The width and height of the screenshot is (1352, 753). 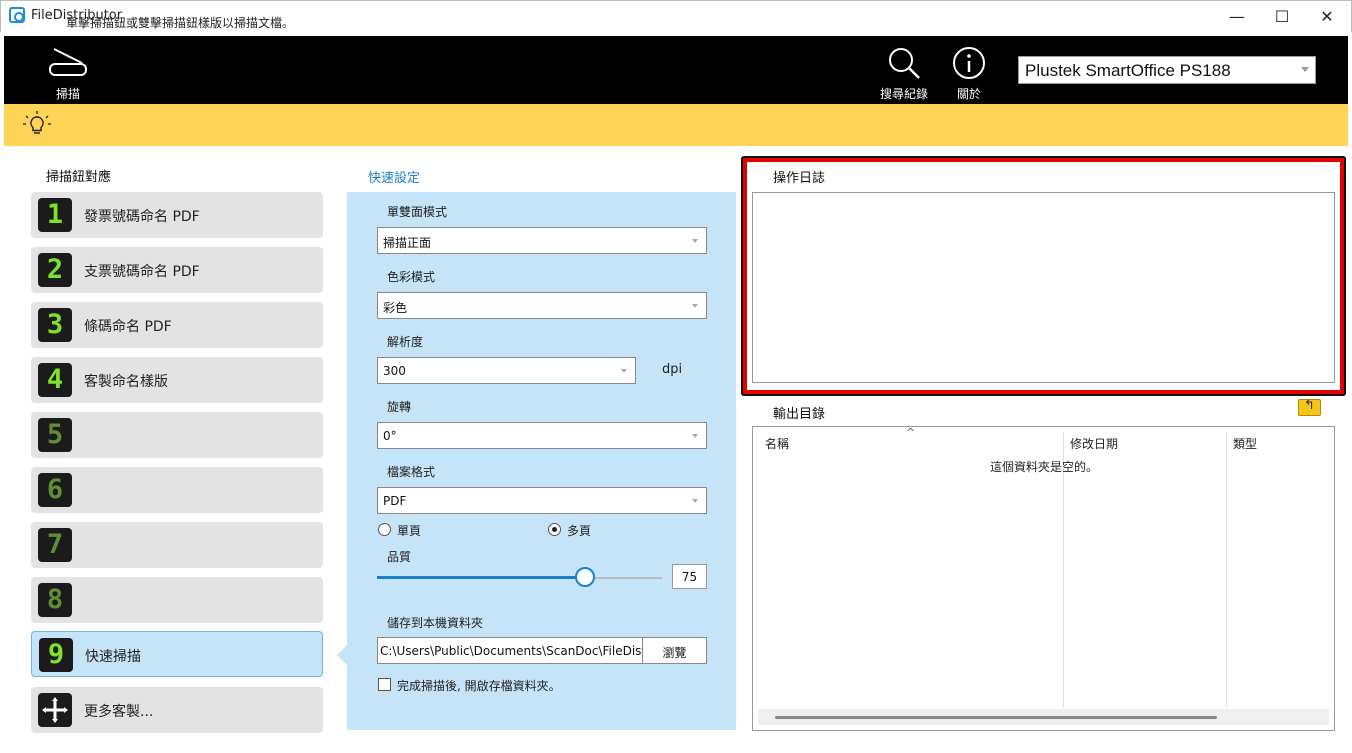 I want to click on lightbulb-icon, so click(x=37, y=122).